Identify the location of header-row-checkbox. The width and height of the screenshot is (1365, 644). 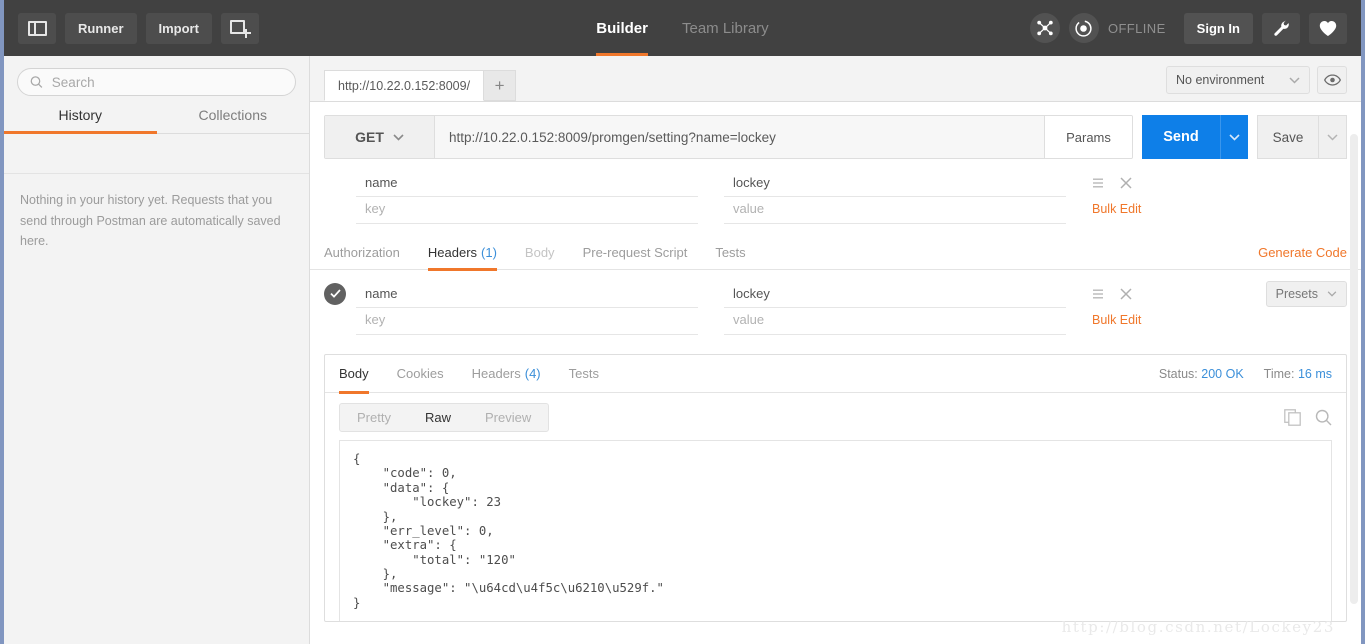
(335, 293).